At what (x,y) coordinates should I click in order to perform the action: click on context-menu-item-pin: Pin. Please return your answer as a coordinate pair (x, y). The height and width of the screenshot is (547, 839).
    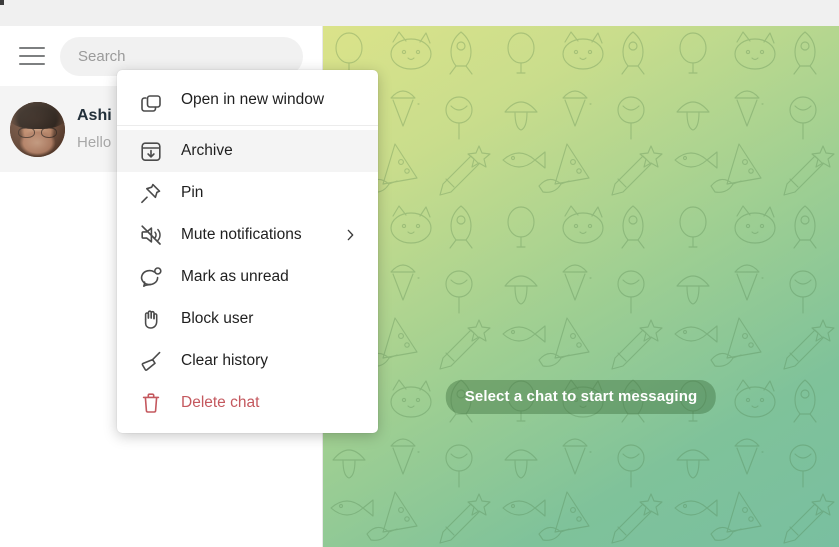
    Looking at the image, I should click on (247, 193).